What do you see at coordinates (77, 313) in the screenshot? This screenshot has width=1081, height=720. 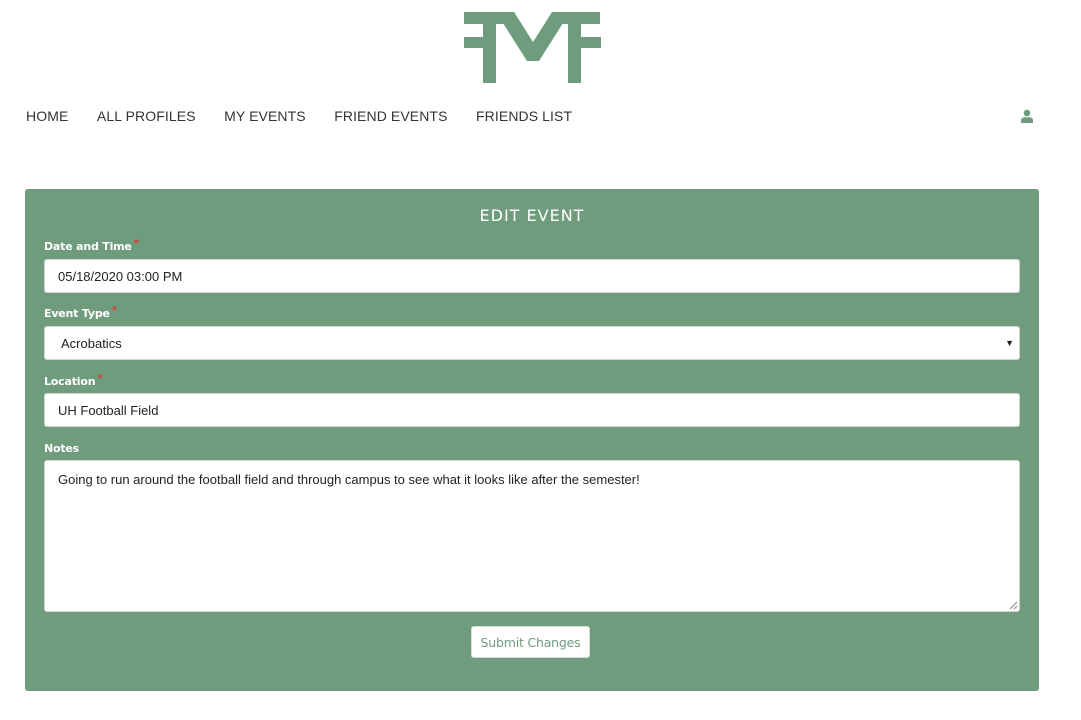 I see `event-type-label-text: Event Type` at bounding box center [77, 313].